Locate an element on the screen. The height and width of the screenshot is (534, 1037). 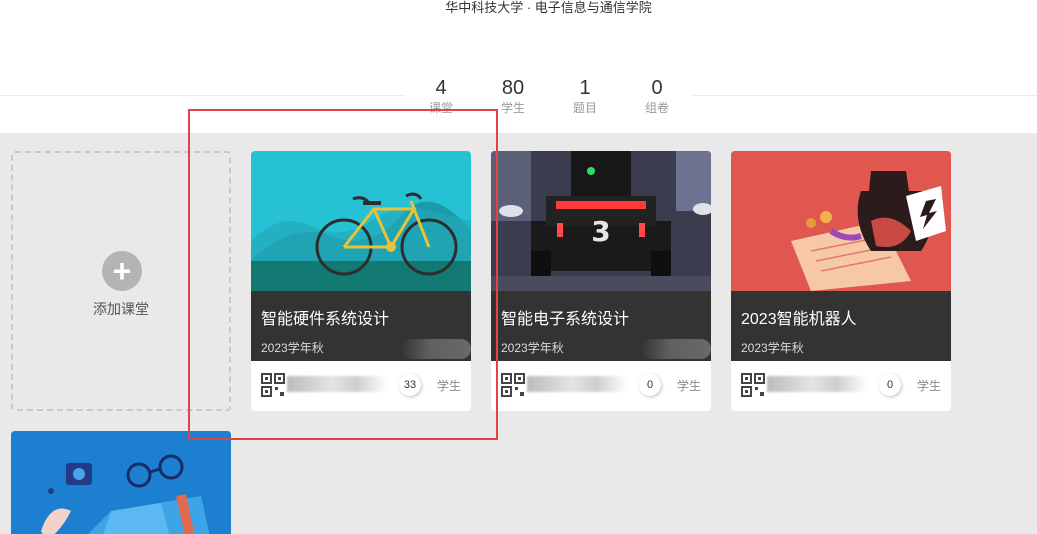
stat-value: 80 is located at coordinates (513, 88).